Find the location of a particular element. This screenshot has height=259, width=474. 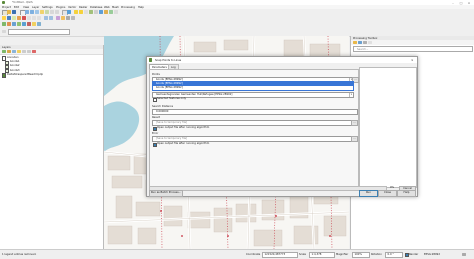

digitize-icon is located at coordinates (14, 18).